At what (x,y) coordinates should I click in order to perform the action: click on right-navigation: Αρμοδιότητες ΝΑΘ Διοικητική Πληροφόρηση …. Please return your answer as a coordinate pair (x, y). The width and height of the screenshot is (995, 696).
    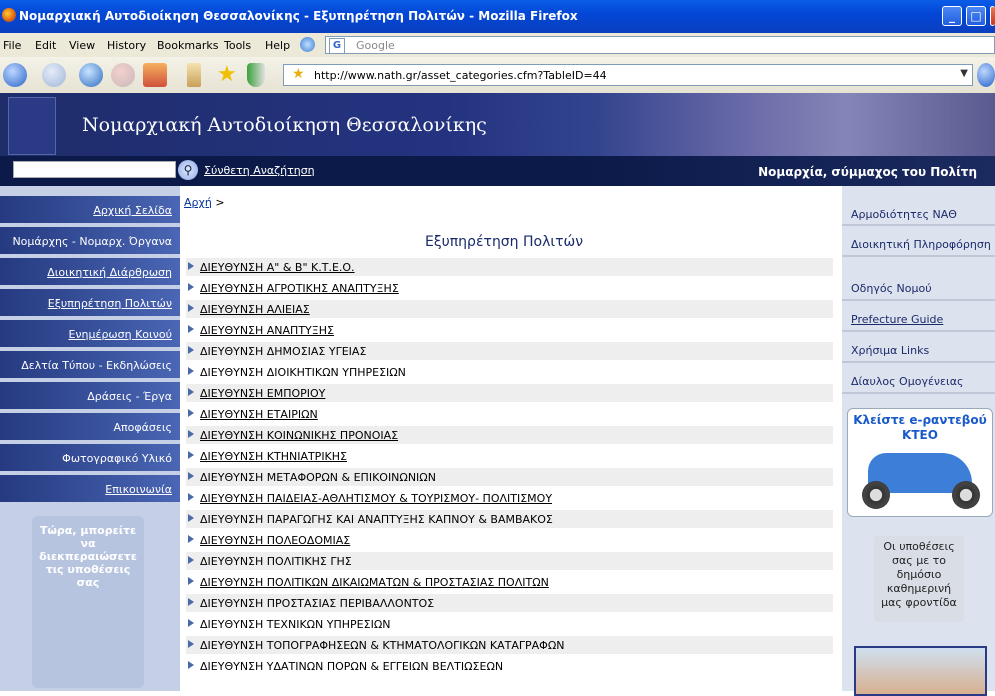
    Looking at the image, I should click on (918, 441).